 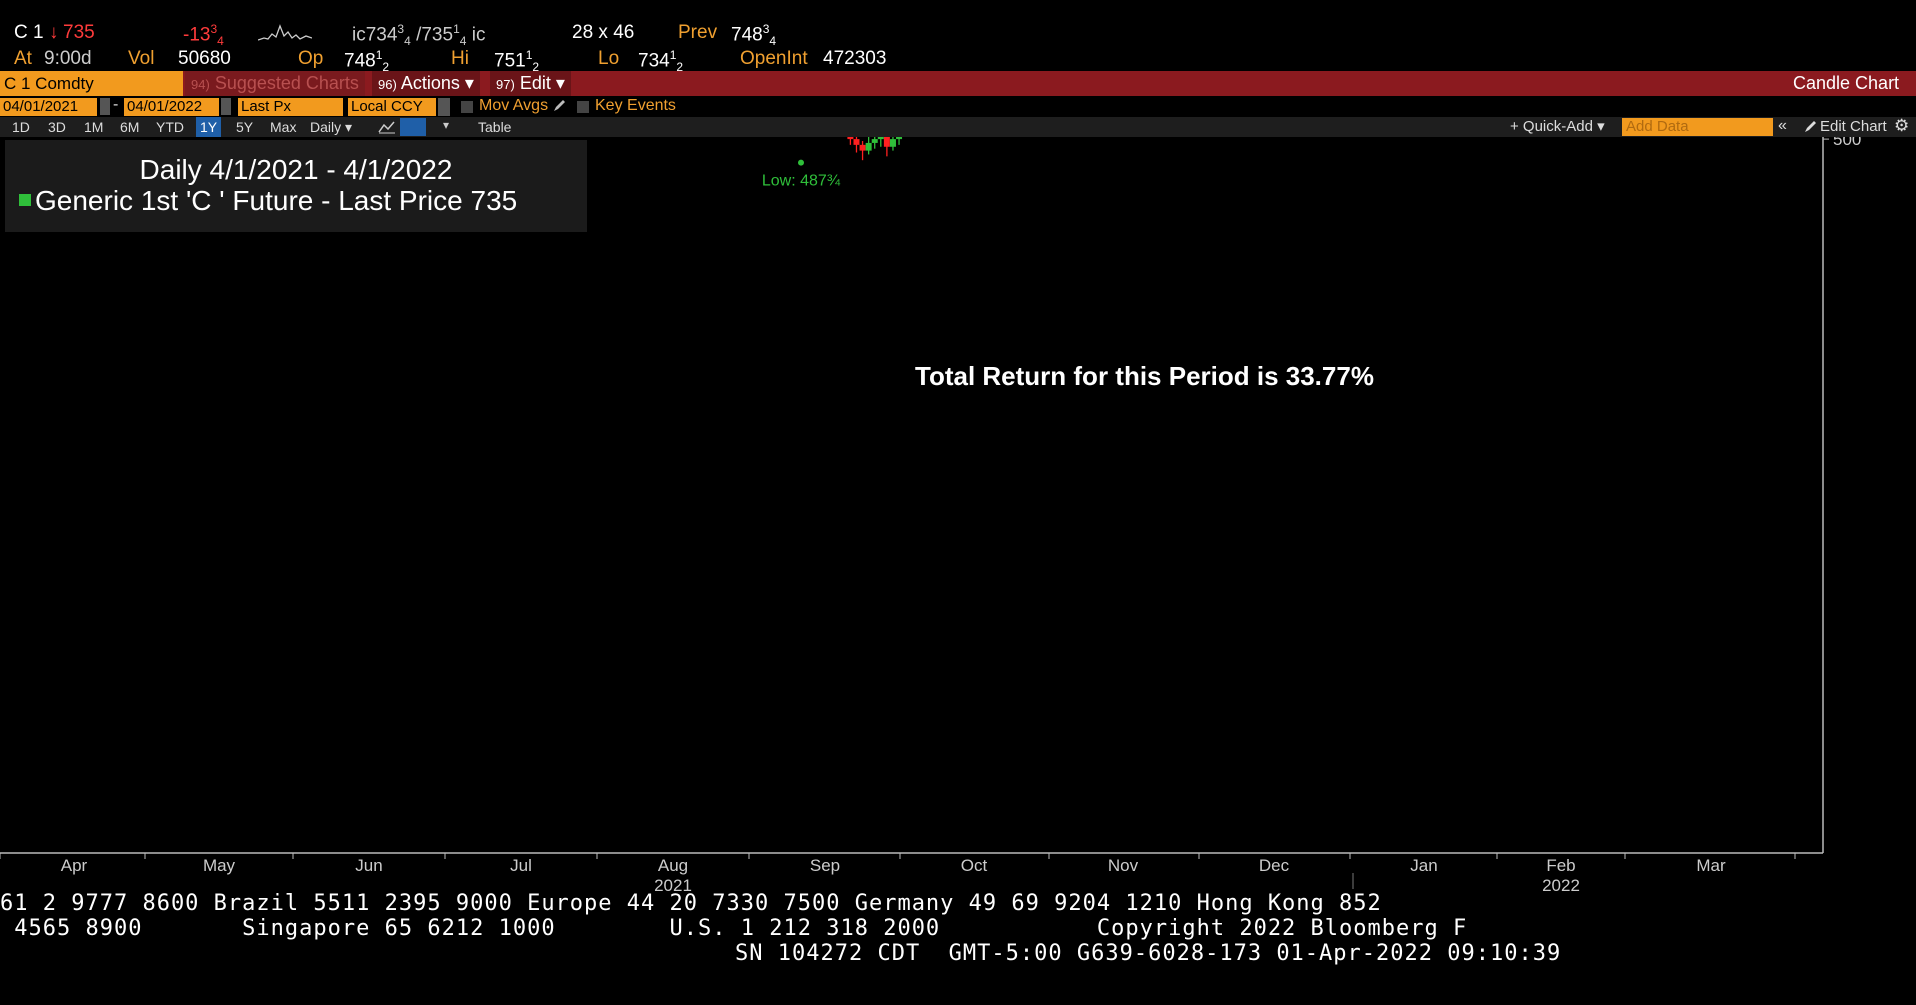 I want to click on edit-menu-button: 97) Edit ▾, so click(x=530, y=83).